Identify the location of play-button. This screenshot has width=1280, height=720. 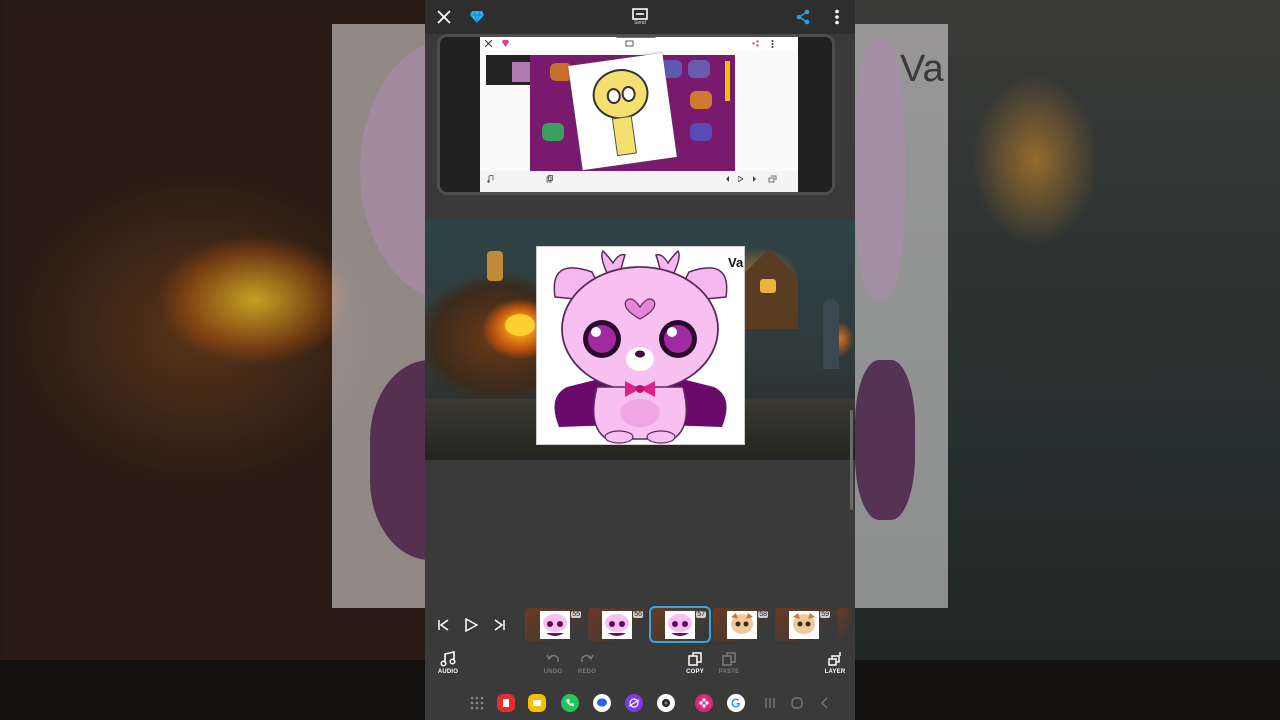
(471, 625).